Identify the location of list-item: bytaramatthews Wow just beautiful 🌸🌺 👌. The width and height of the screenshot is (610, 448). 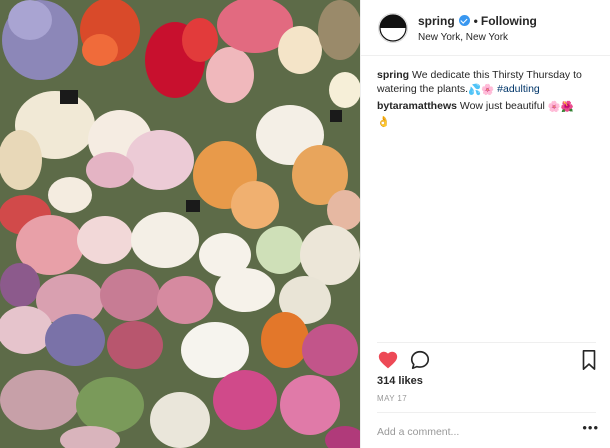
(488, 114).